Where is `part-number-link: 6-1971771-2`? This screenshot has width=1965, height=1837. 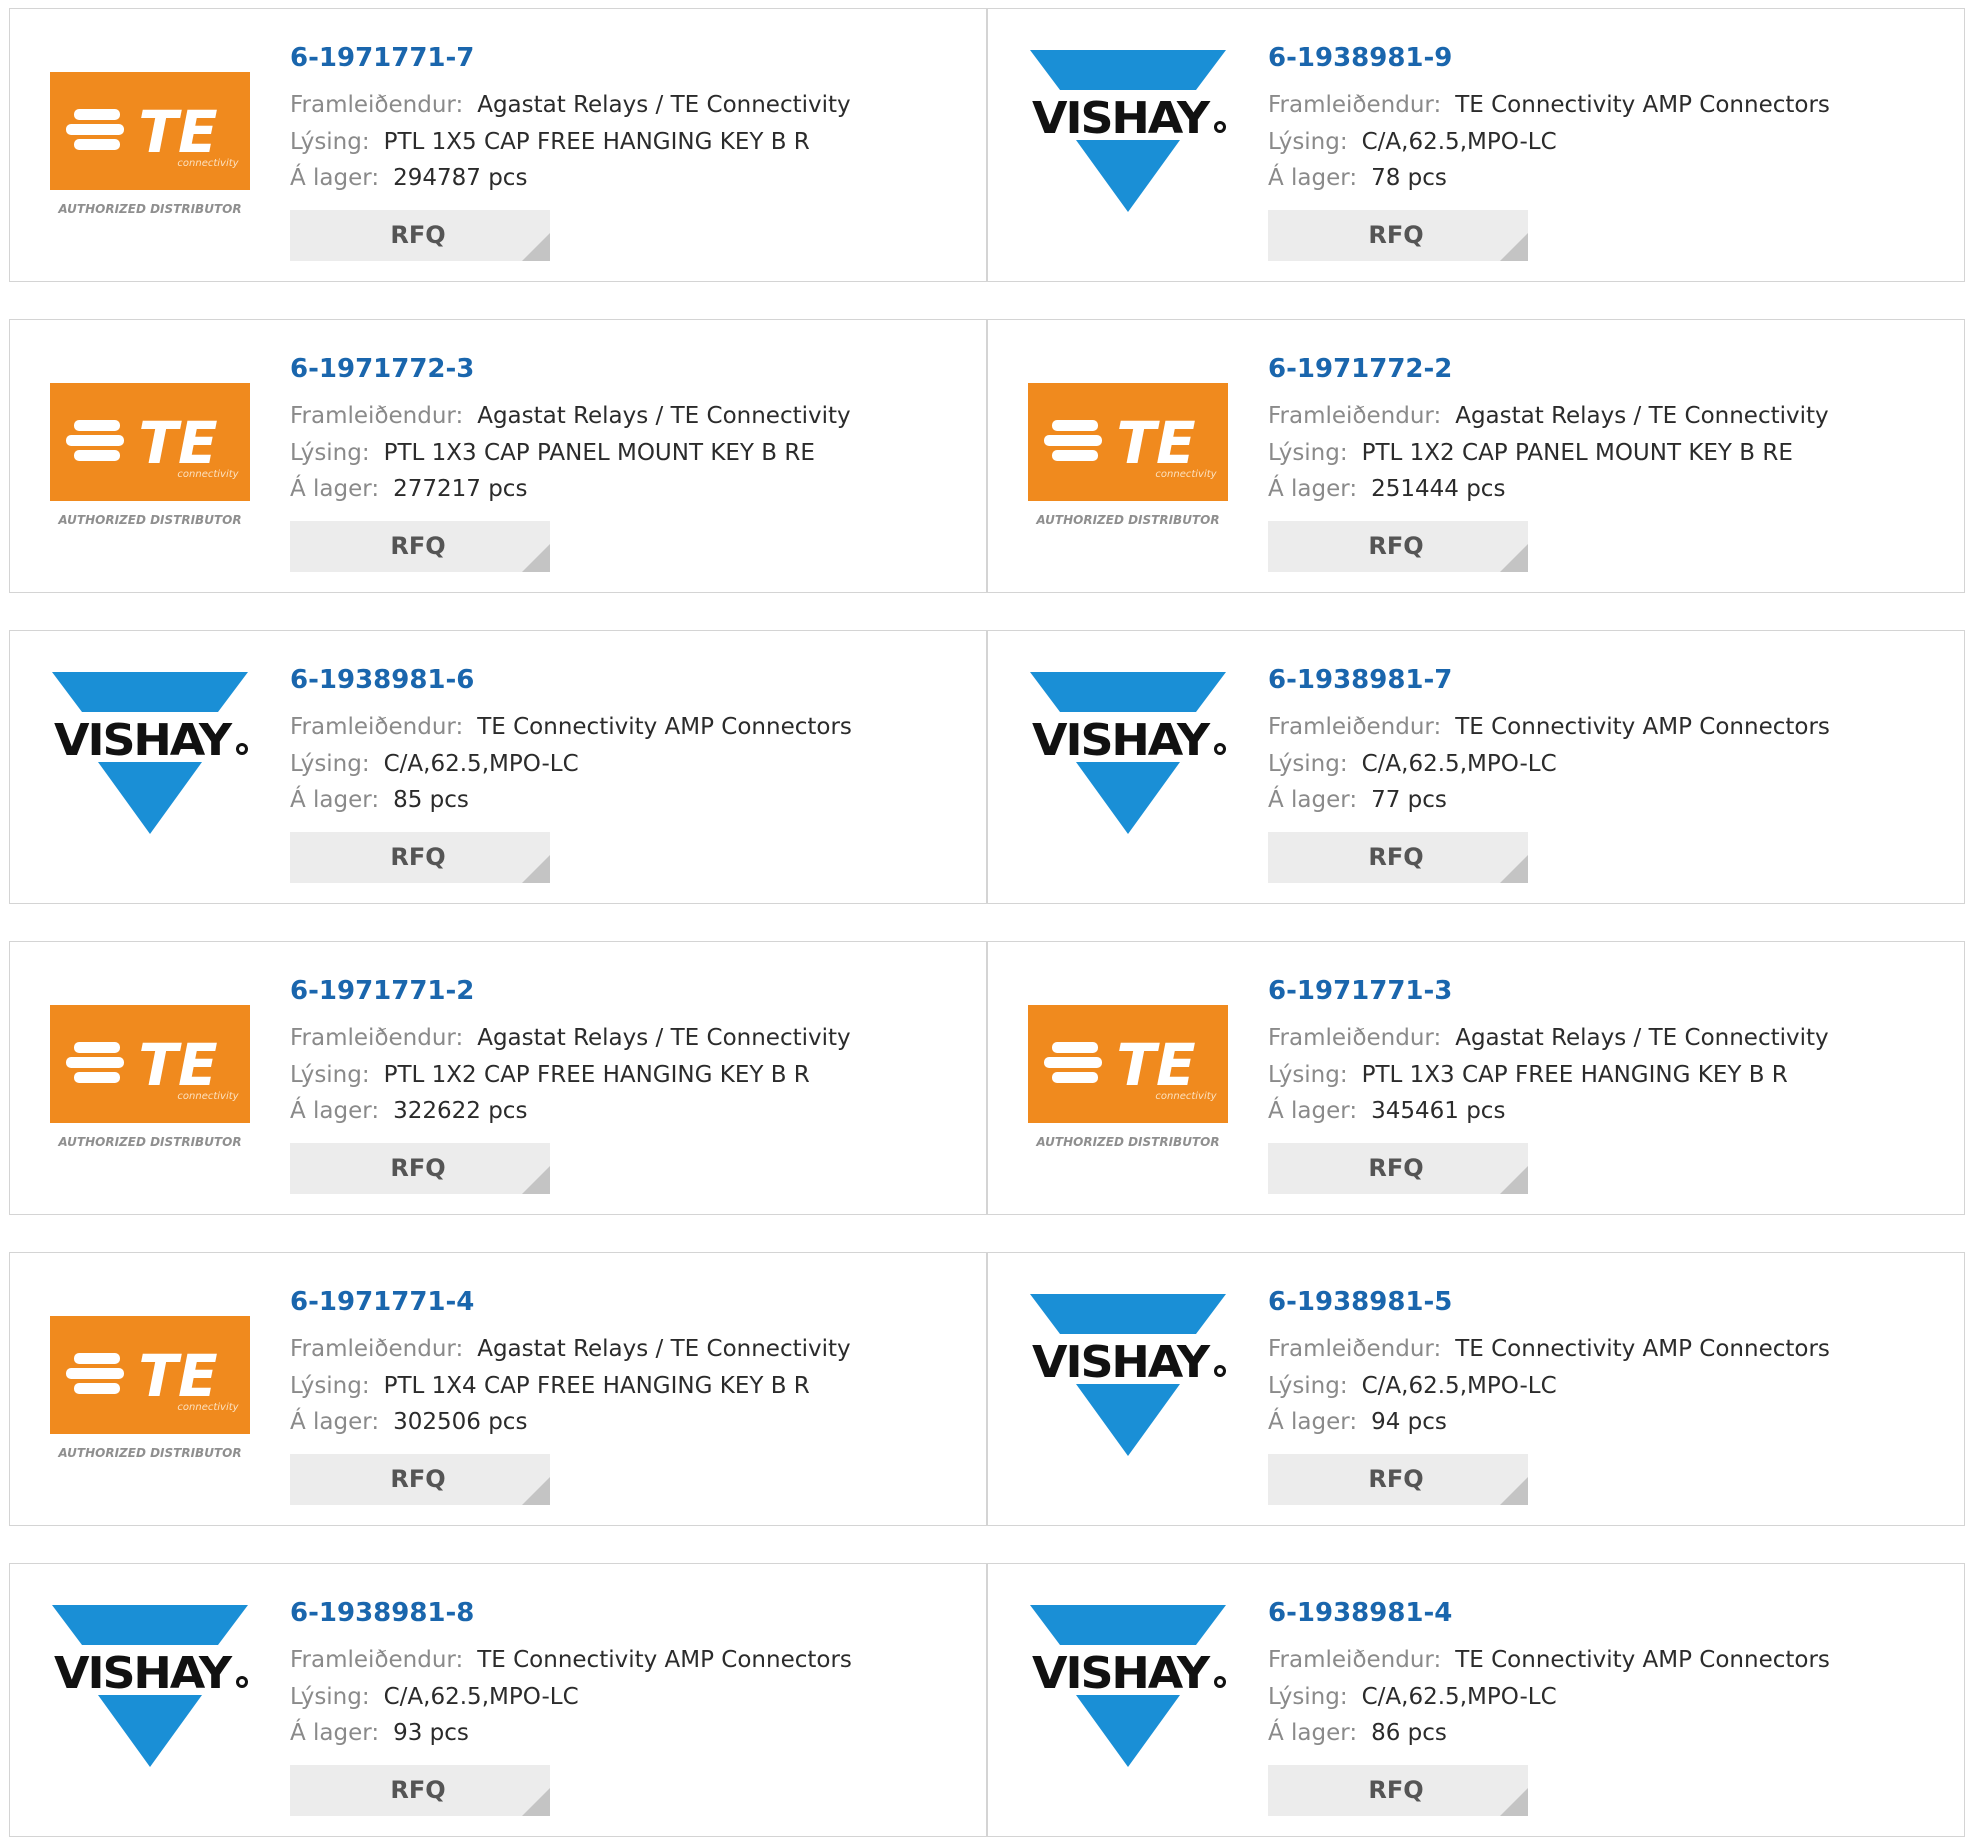 part-number-link: 6-1971771-2 is located at coordinates (382, 991).